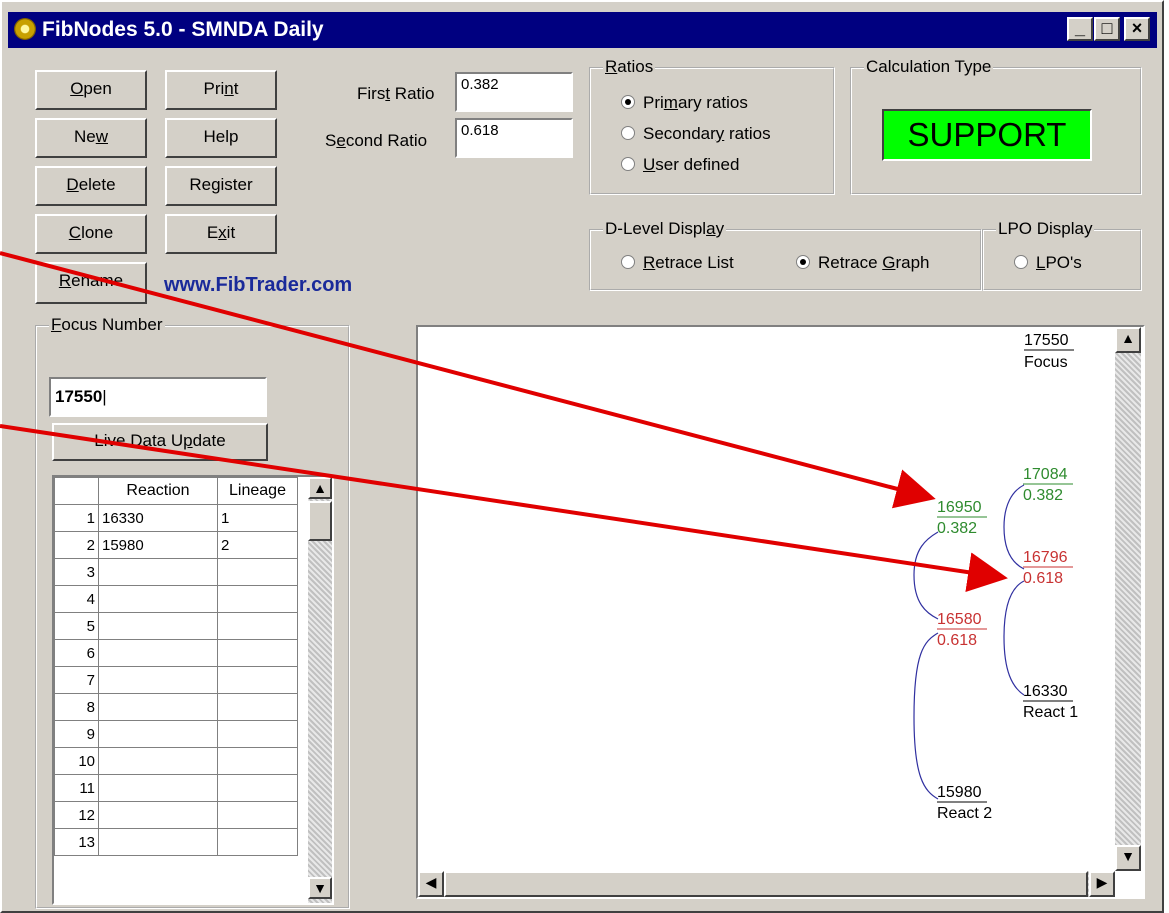 The width and height of the screenshot is (1169, 913). I want to click on table-row: 3, so click(176, 572).